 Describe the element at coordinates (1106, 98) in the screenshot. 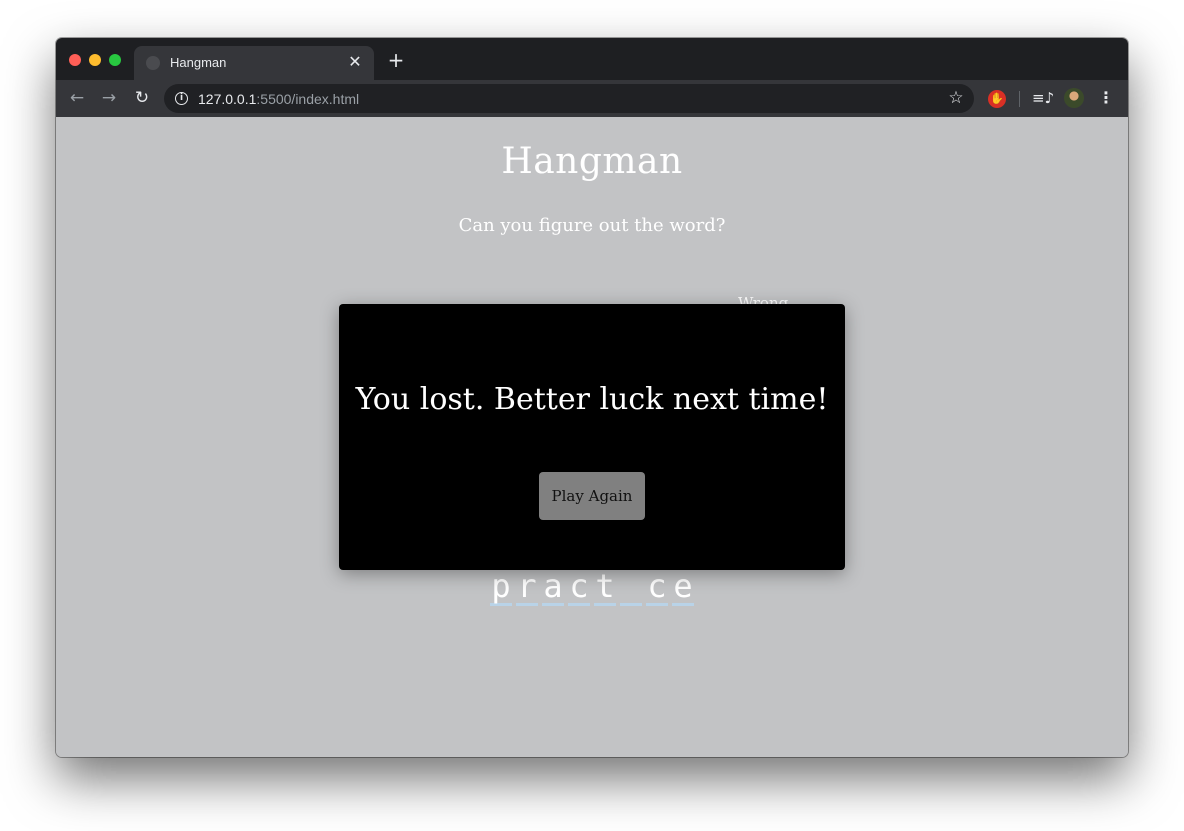

I see `kebab-menu-icon: ⋮` at that location.